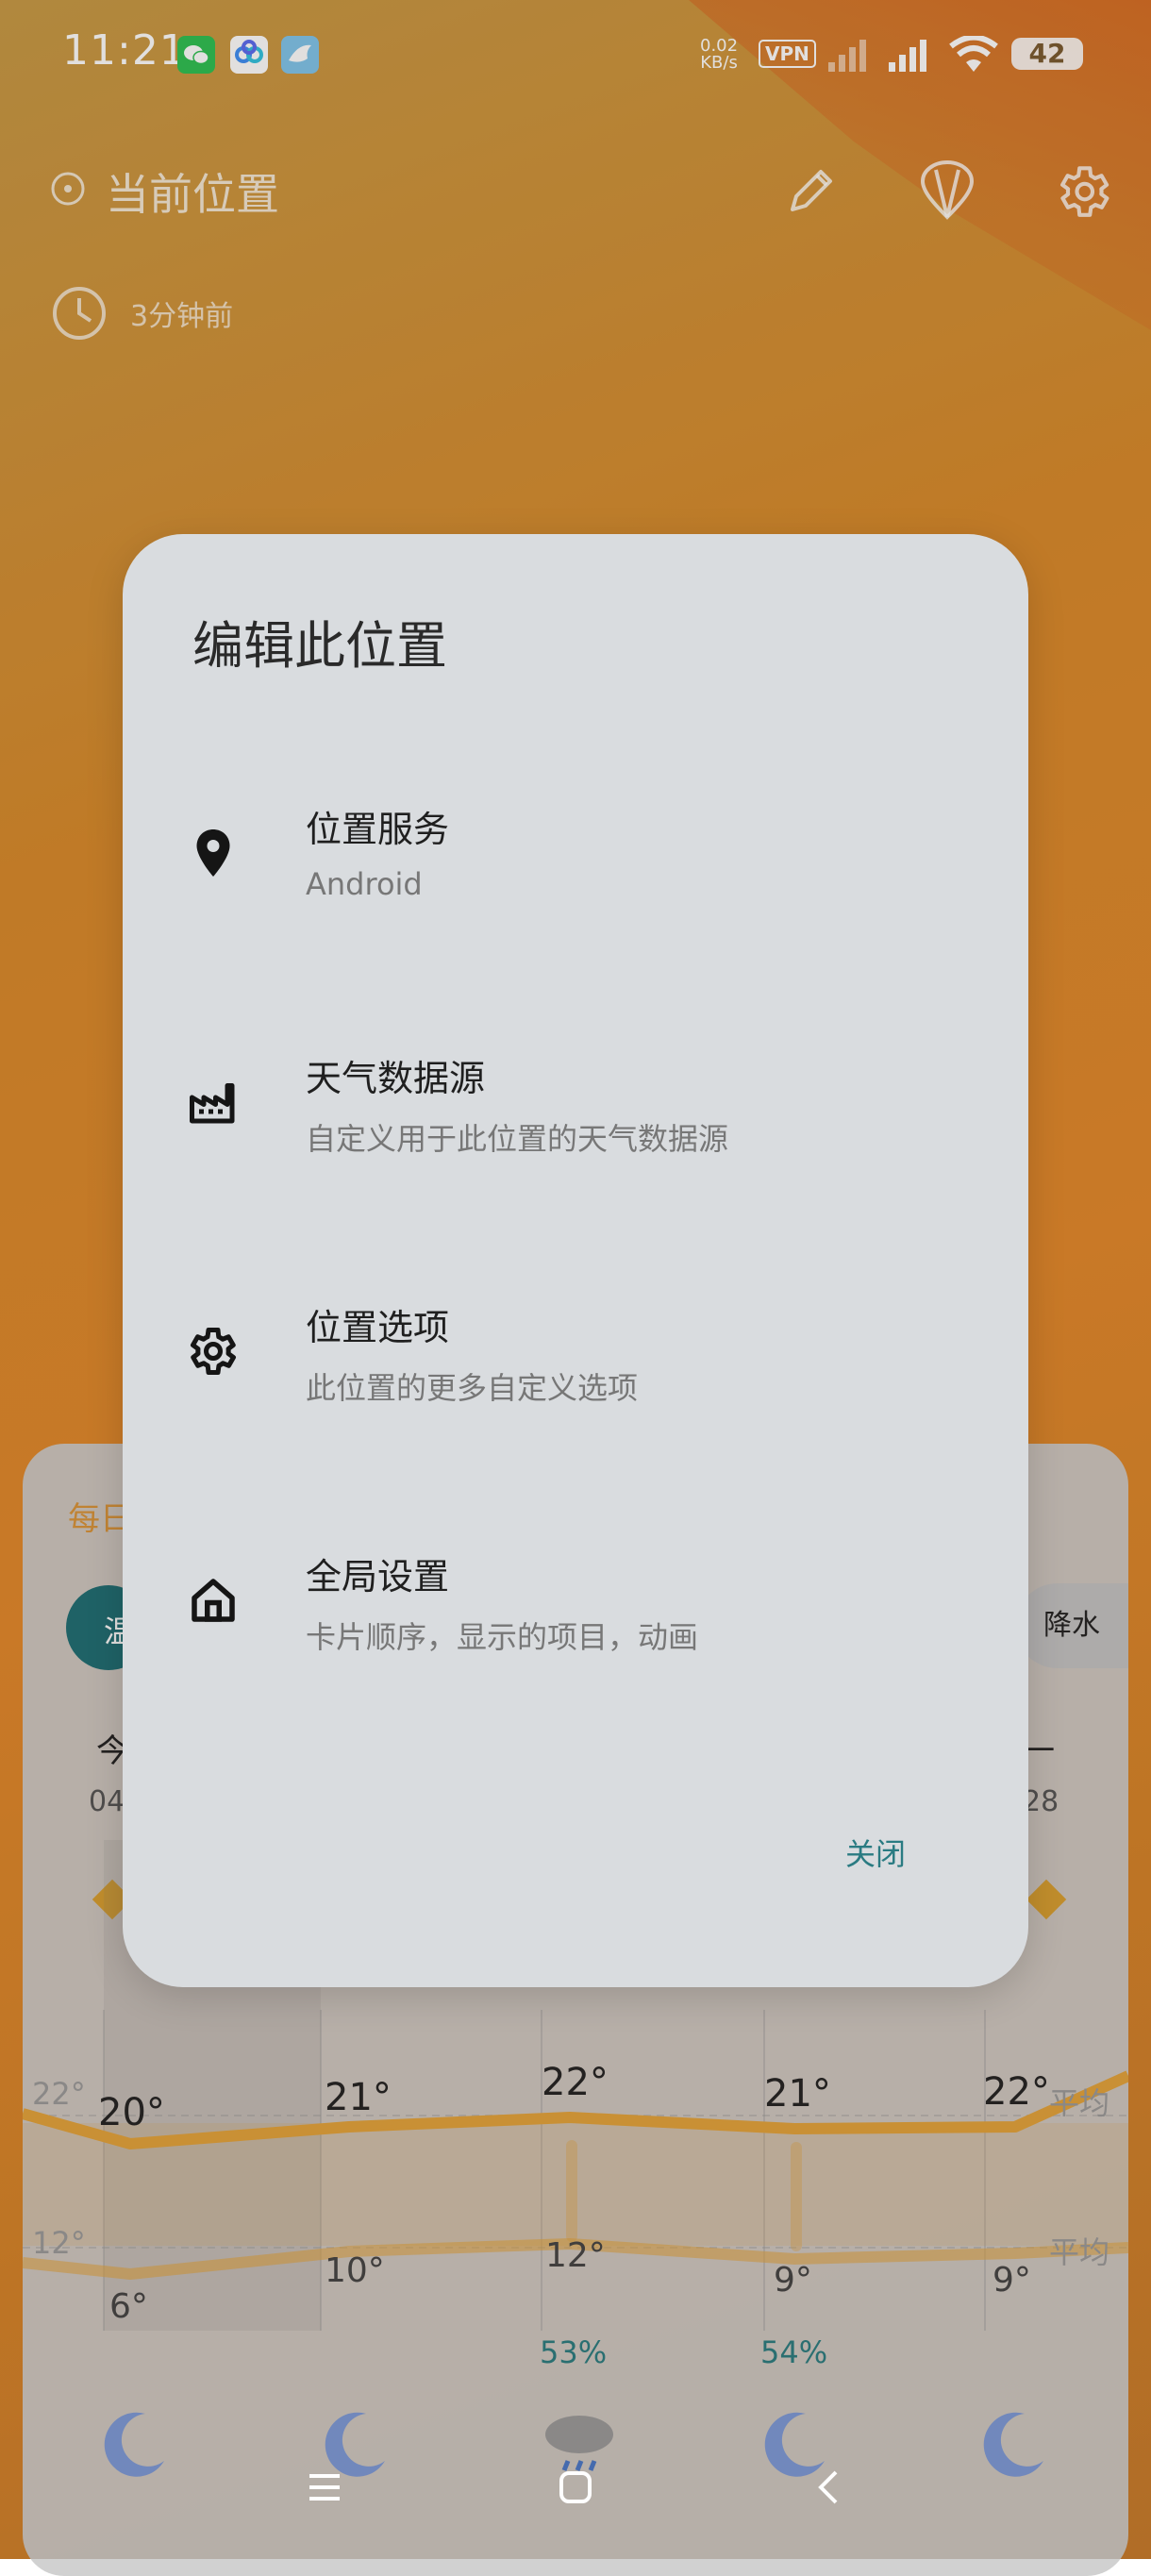 This screenshot has width=1151, height=2576. I want to click on back-nav-icon, so click(828, 2487).